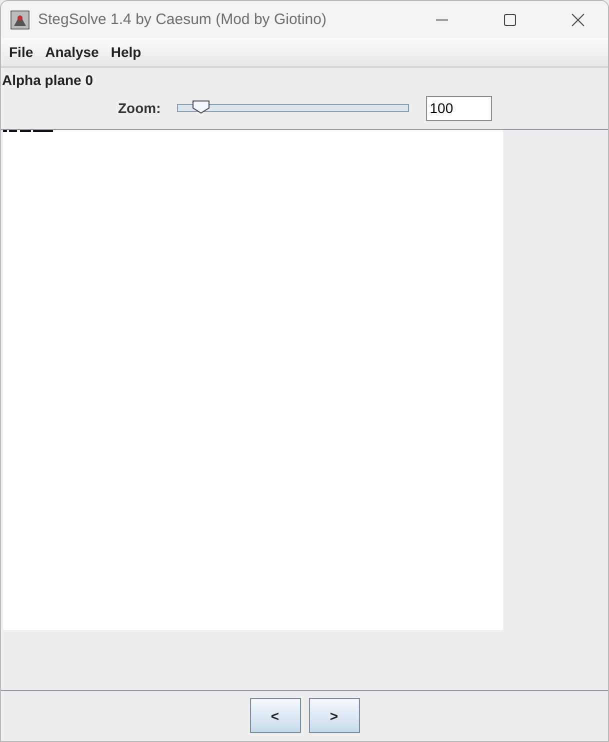  Describe the element at coordinates (459, 108) in the screenshot. I see `zoom-field: 100` at that location.